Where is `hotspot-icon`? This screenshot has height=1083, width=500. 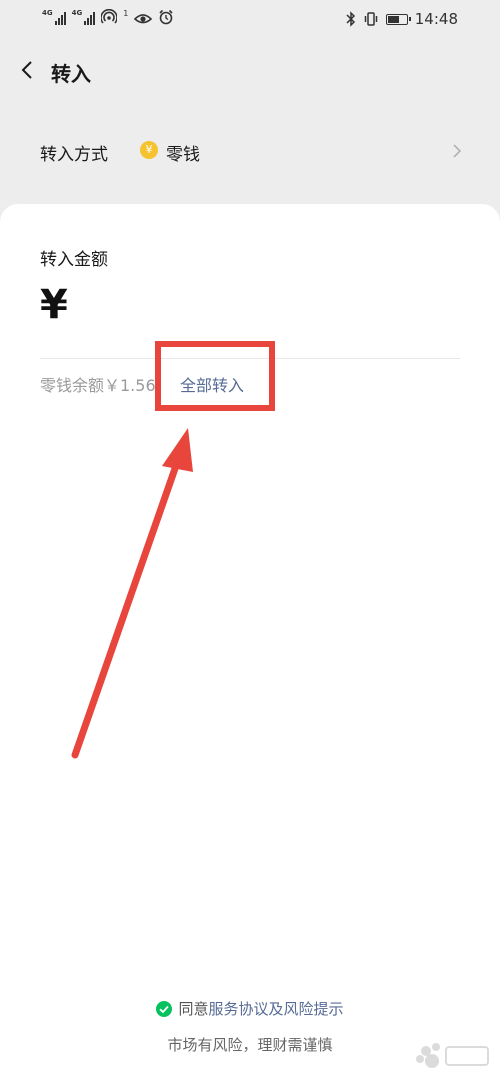
hotspot-icon is located at coordinates (109, 16).